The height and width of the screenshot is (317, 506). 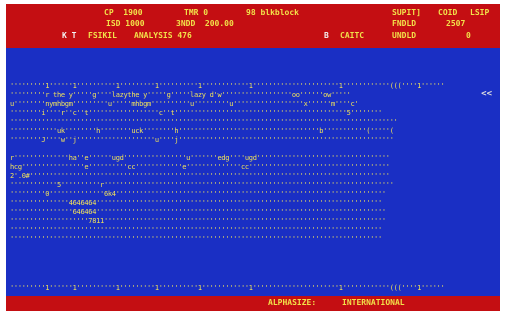 What do you see at coordinates (196, 12) in the screenshot?
I see `header-tmr: TMR 0` at bounding box center [196, 12].